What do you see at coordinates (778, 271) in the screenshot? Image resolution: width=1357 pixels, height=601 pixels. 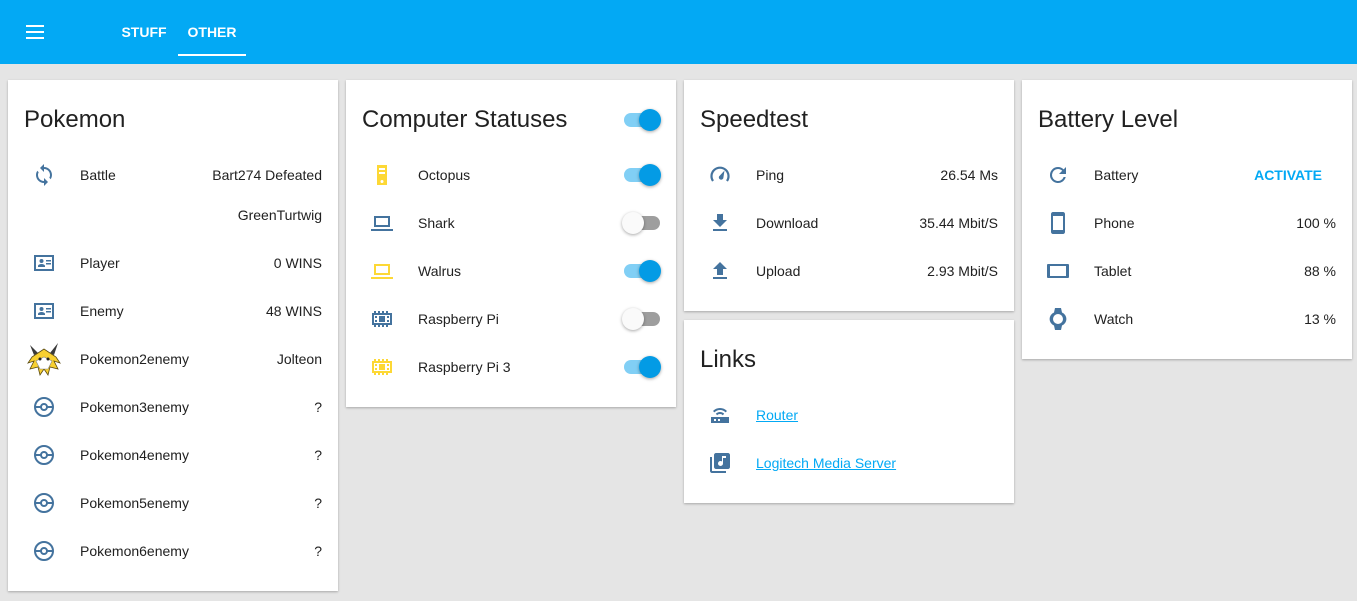 I see `row-label: Upload` at bounding box center [778, 271].